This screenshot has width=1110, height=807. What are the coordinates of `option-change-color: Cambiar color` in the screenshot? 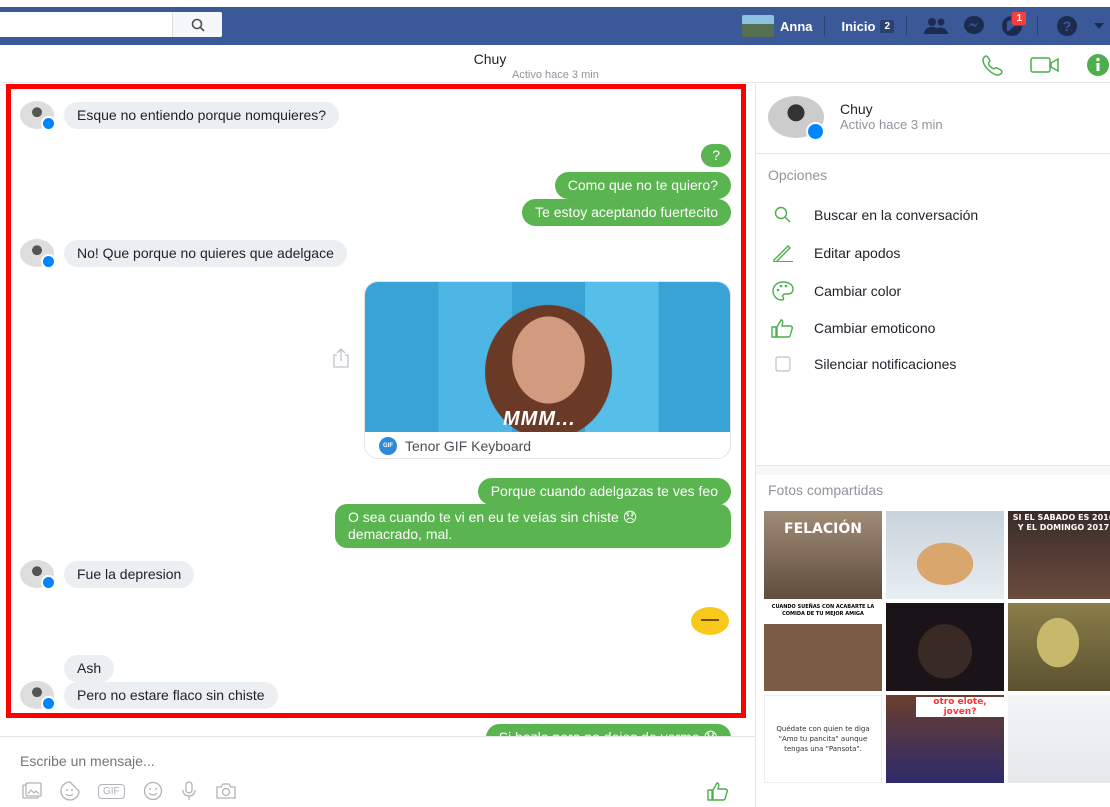 It's located at (834, 291).